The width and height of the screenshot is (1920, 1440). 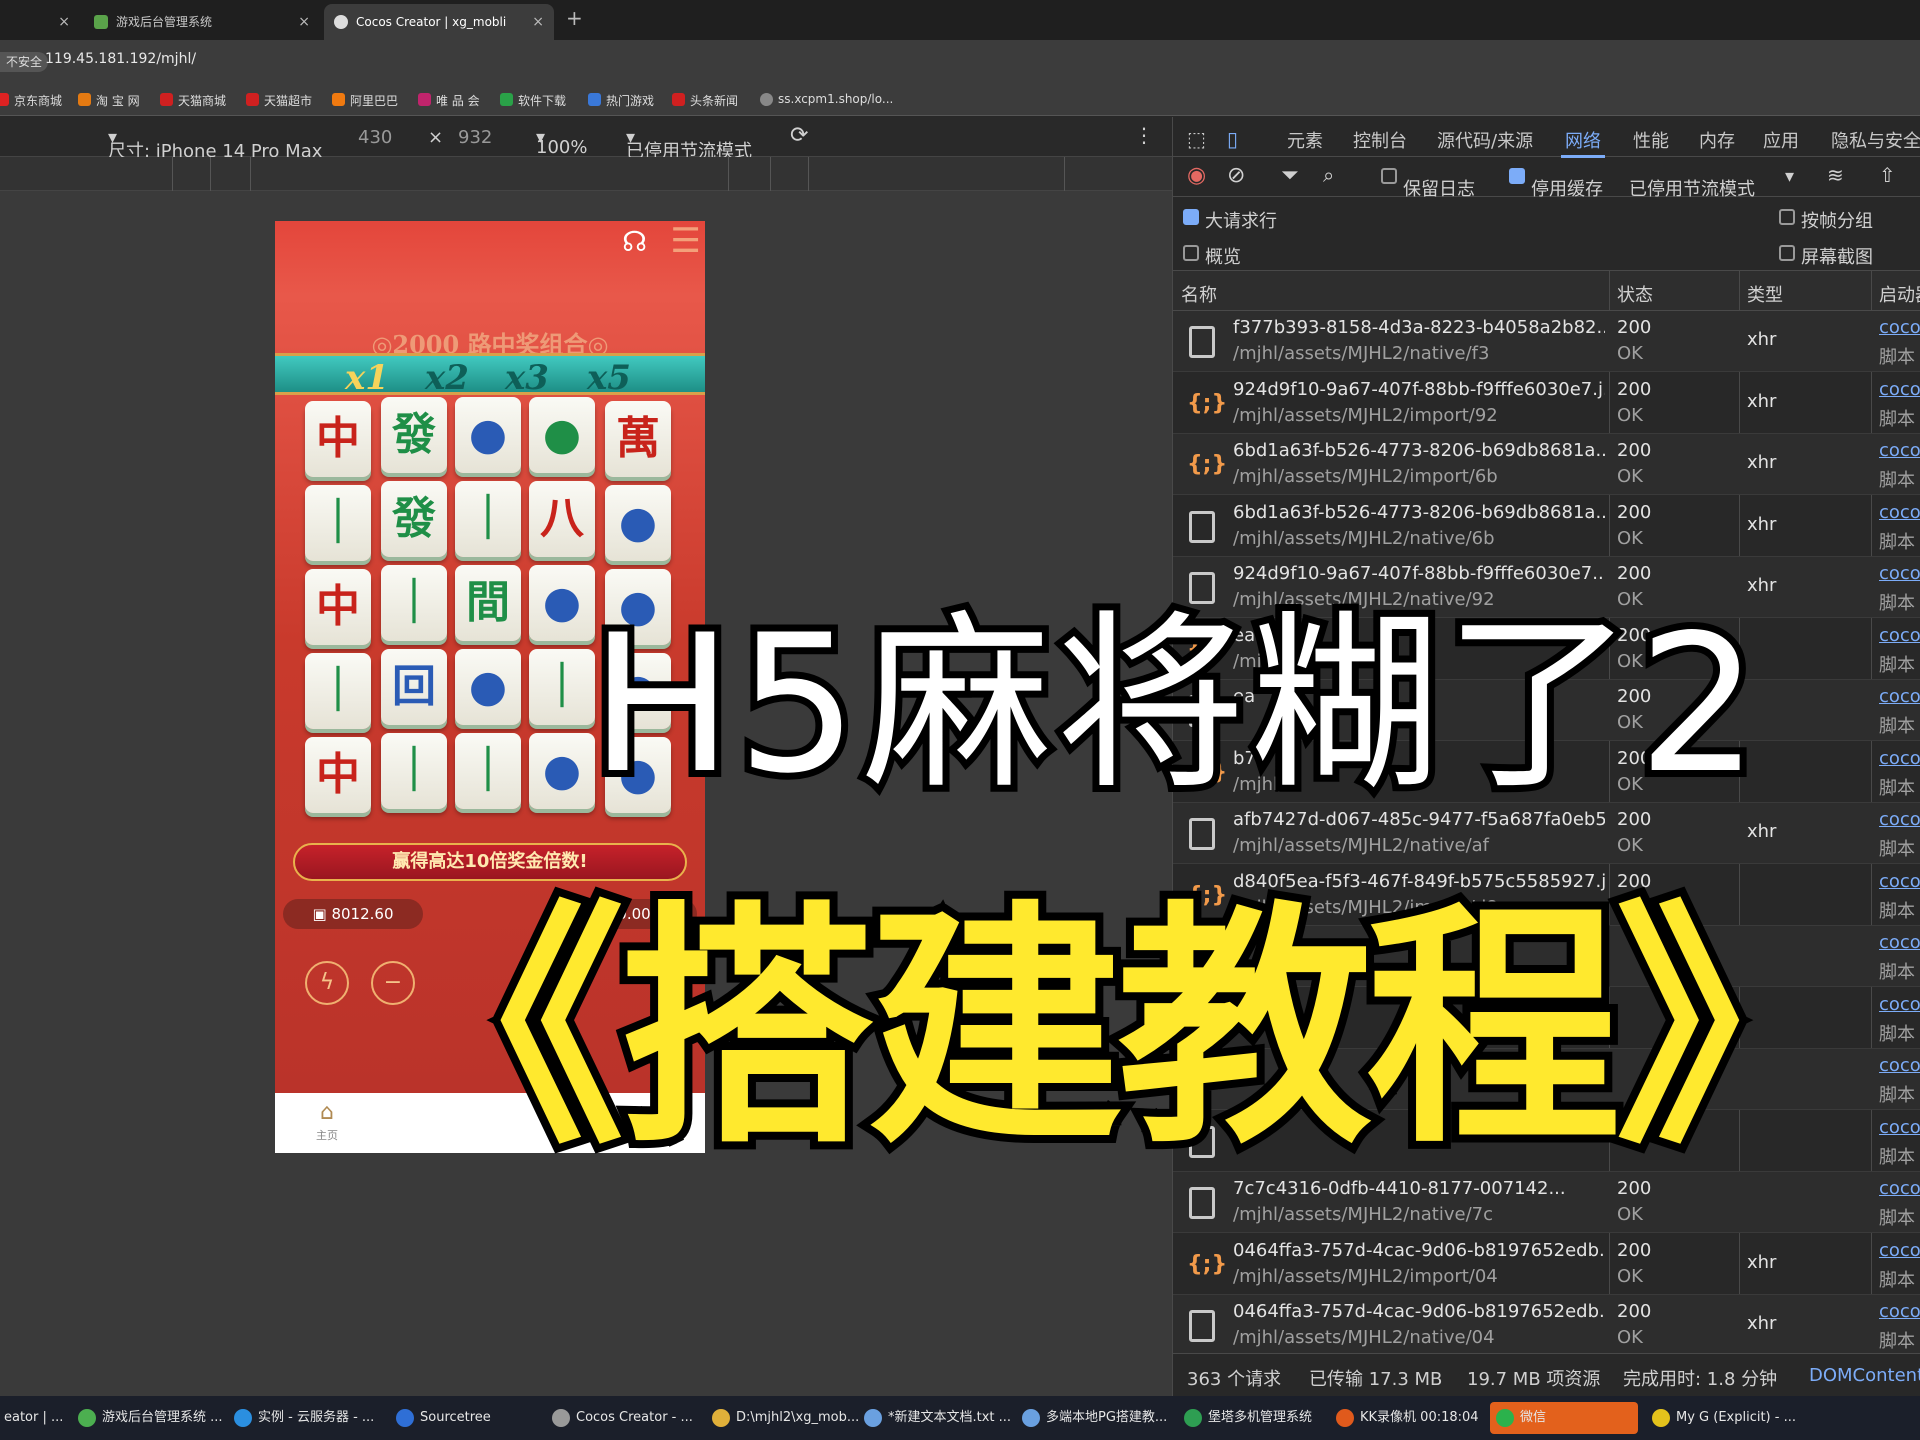 What do you see at coordinates (1305, 140) in the screenshot?
I see `tab-elements: 元素` at bounding box center [1305, 140].